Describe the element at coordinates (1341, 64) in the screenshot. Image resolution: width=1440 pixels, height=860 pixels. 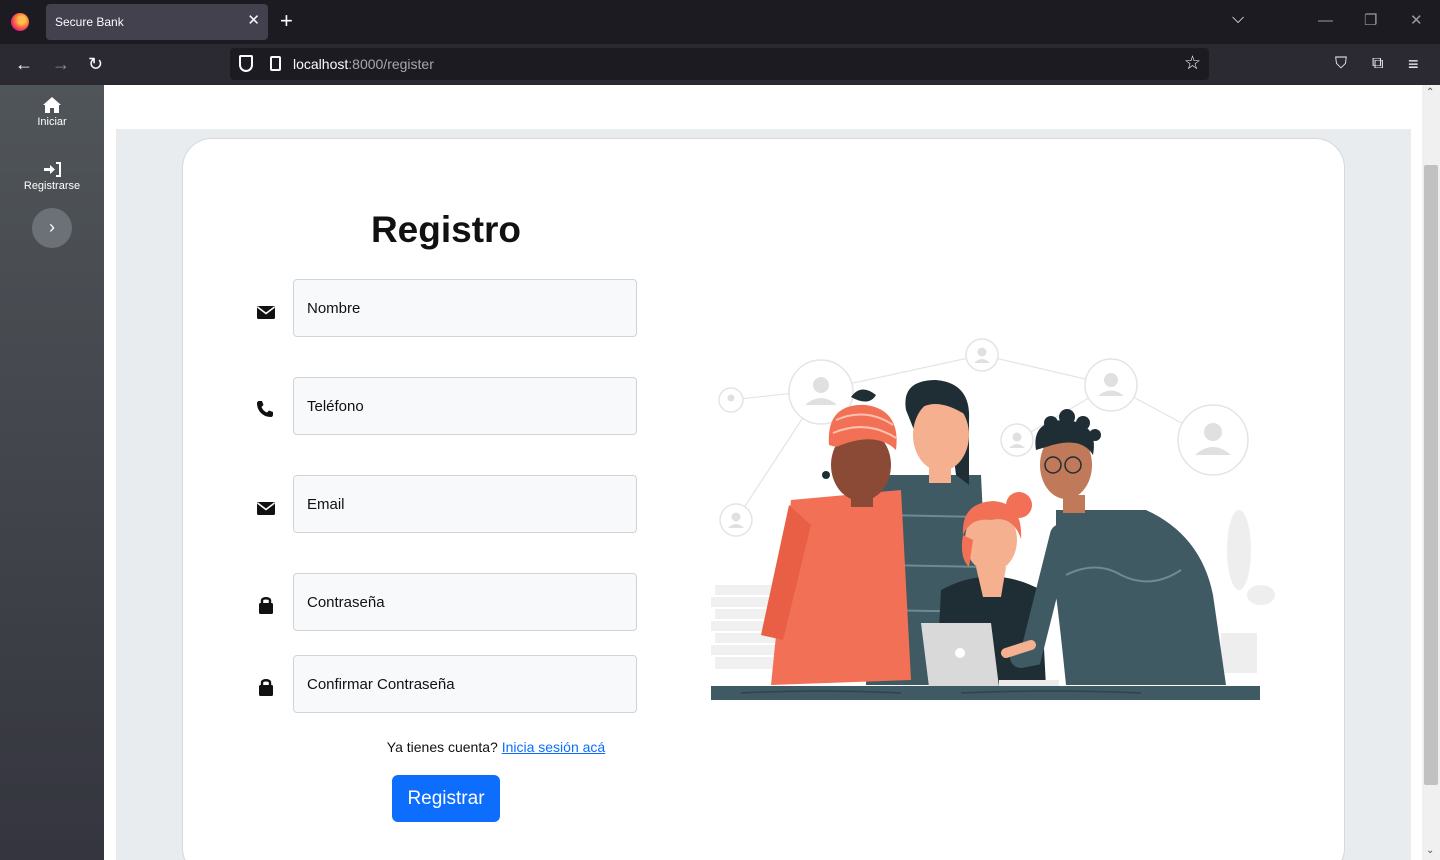
I see `pocket-icon: ⛉` at that location.